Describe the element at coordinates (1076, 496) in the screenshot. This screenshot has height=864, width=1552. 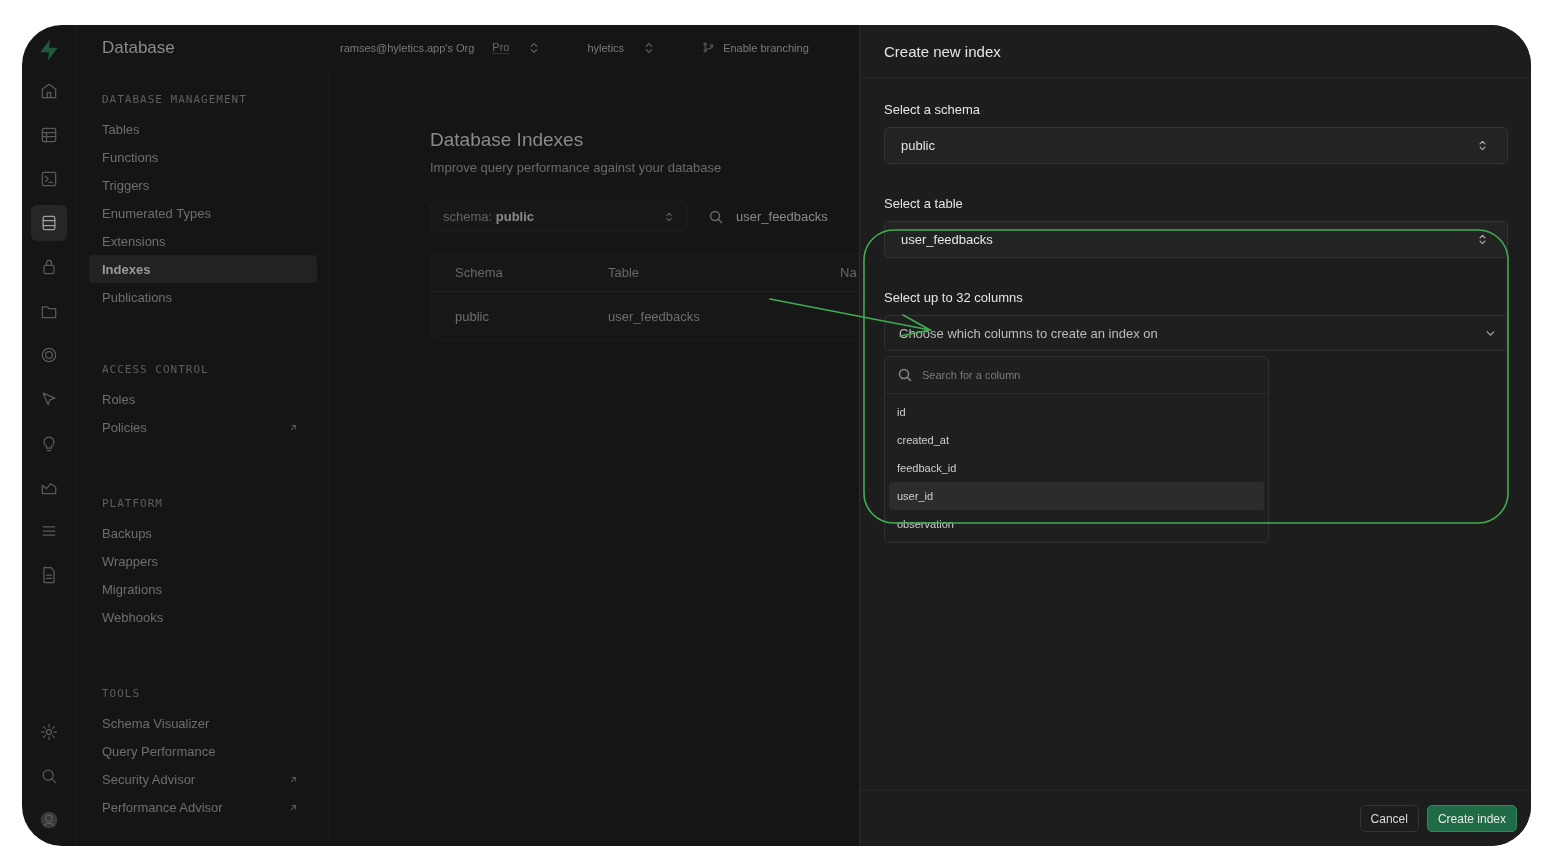
I see `dropdown-option: user_id` at that location.